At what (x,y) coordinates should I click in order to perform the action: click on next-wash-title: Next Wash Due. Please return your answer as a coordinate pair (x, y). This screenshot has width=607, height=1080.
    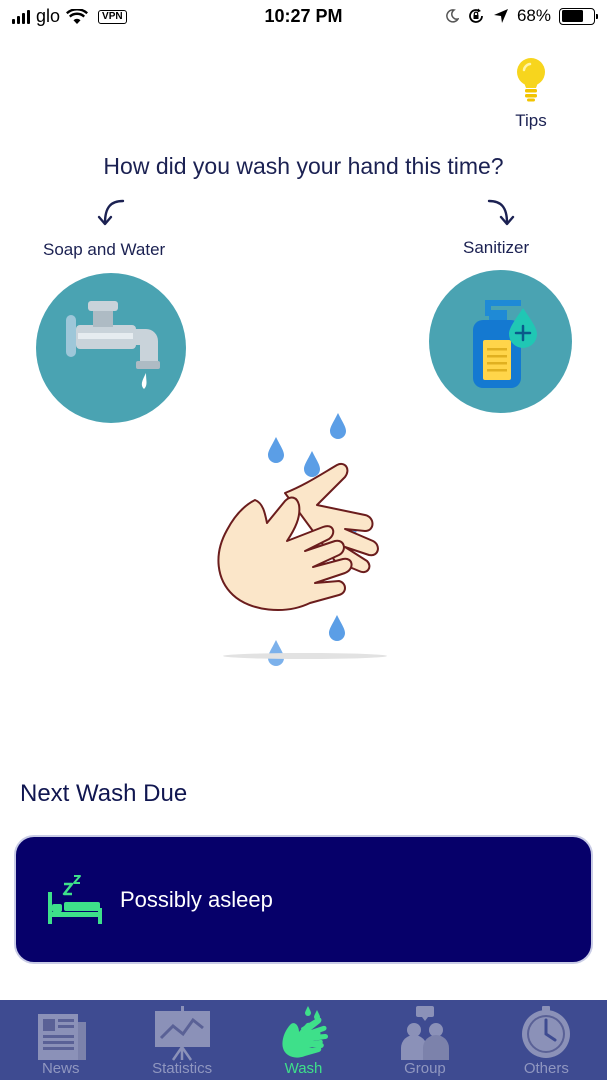
    Looking at the image, I should click on (104, 793).